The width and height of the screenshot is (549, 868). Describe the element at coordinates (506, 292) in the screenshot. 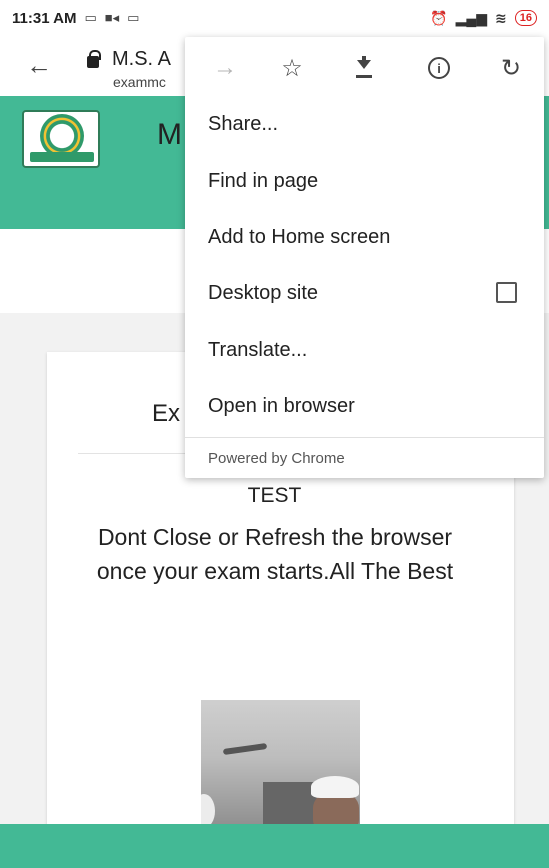

I see `desktop-site-checkbox` at that location.